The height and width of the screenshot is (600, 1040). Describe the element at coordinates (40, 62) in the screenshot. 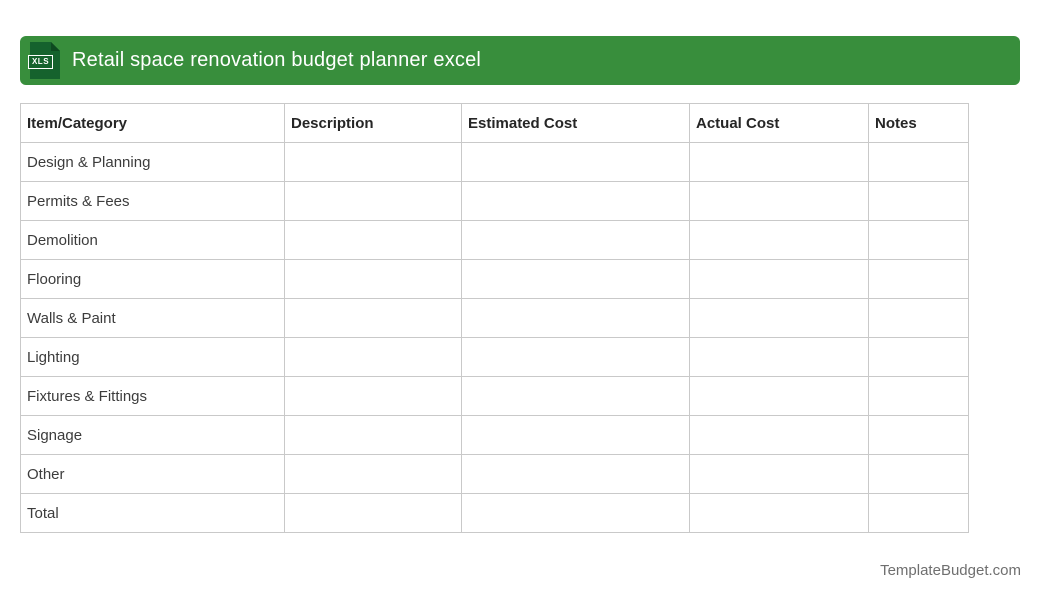

I see `xls-badge: XLS` at that location.